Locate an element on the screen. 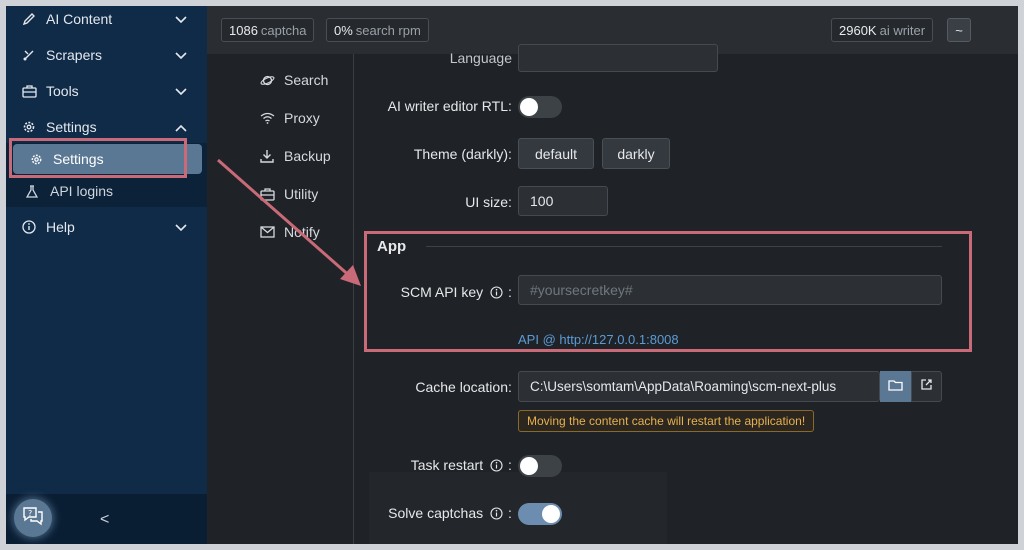  rtl-label: AI writer editor RTL is located at coordinates (447, 106).